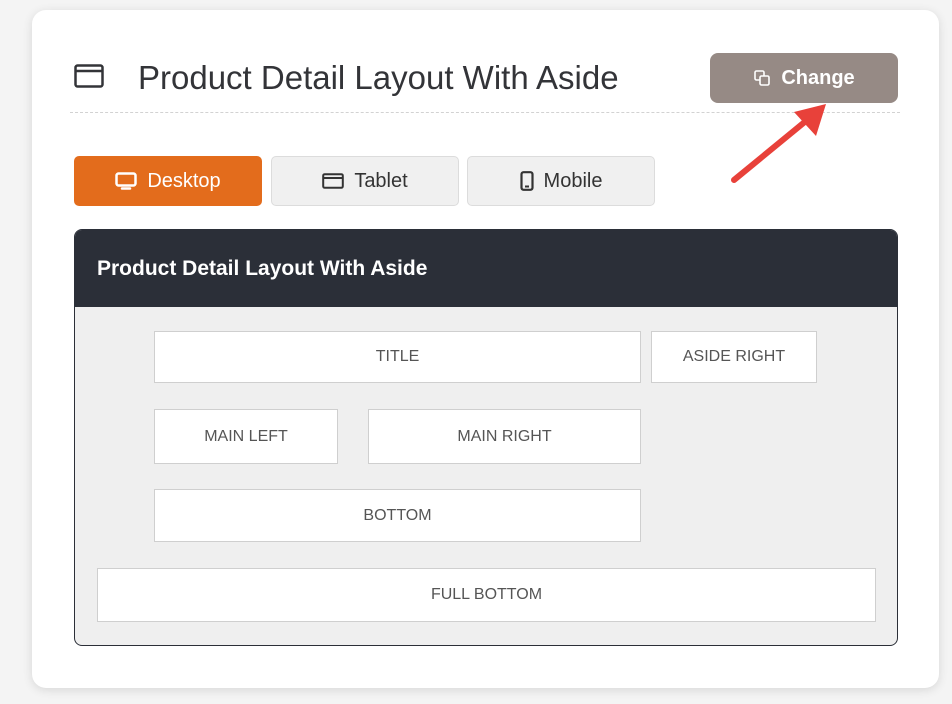  What do you see at coordinates (486, 268) in the screenshot?
I see `layout-preview-title: Product Detail Layout With Aside` at bounding box center [486, 268].